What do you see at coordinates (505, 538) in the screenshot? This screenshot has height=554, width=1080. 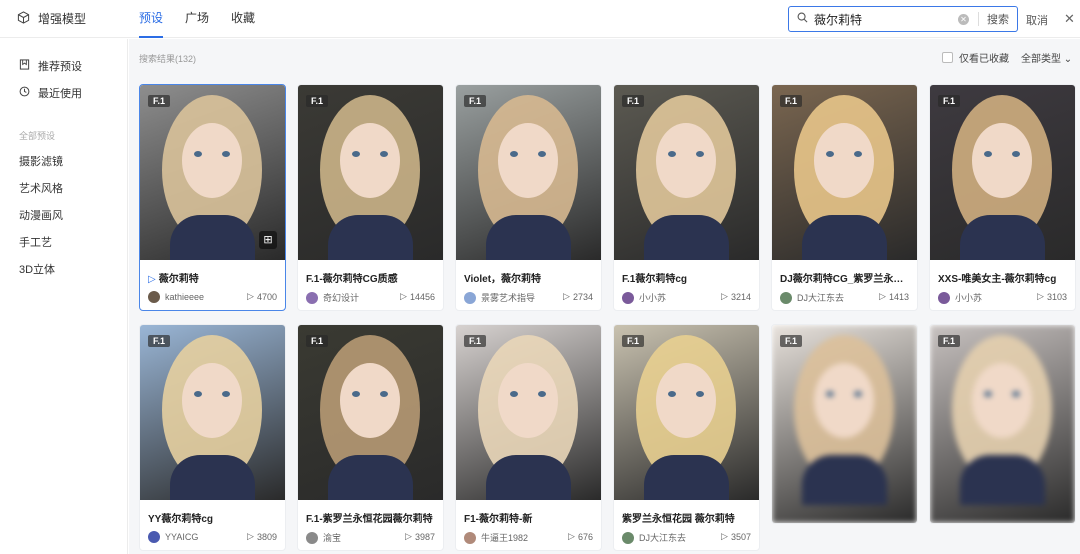 I see `author-name: 牛逼王1982` at bounding box center [505, 538].